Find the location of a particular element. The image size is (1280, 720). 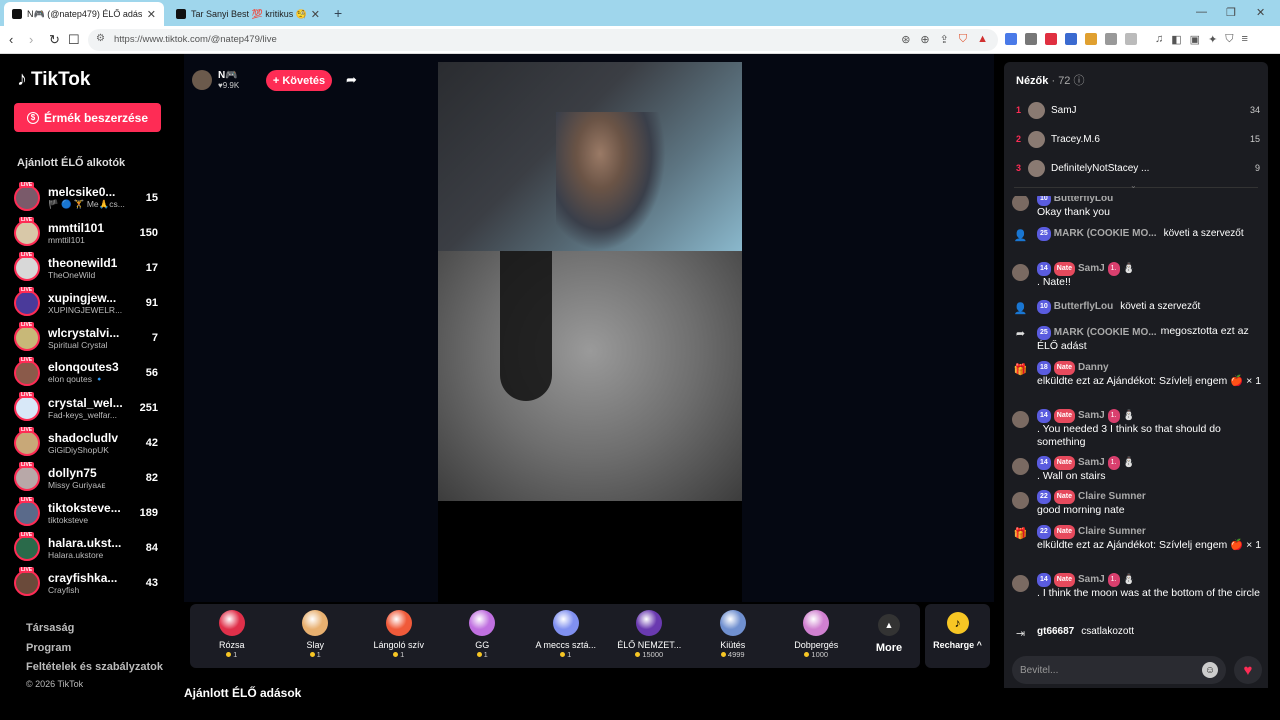

follow-button: + Követés is located at coordinates (299, 80).